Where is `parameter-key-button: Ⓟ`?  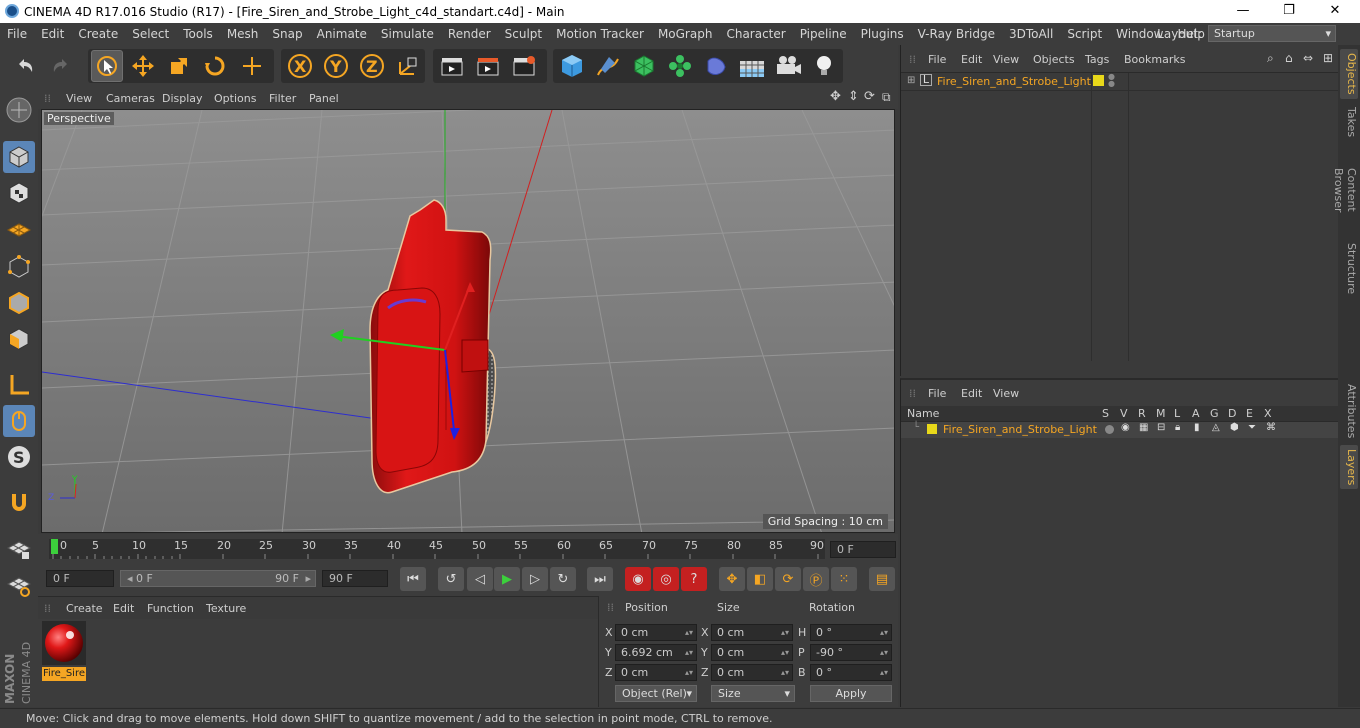 parameter-key-button: Ⓟ is located at coordinates (816, 579).